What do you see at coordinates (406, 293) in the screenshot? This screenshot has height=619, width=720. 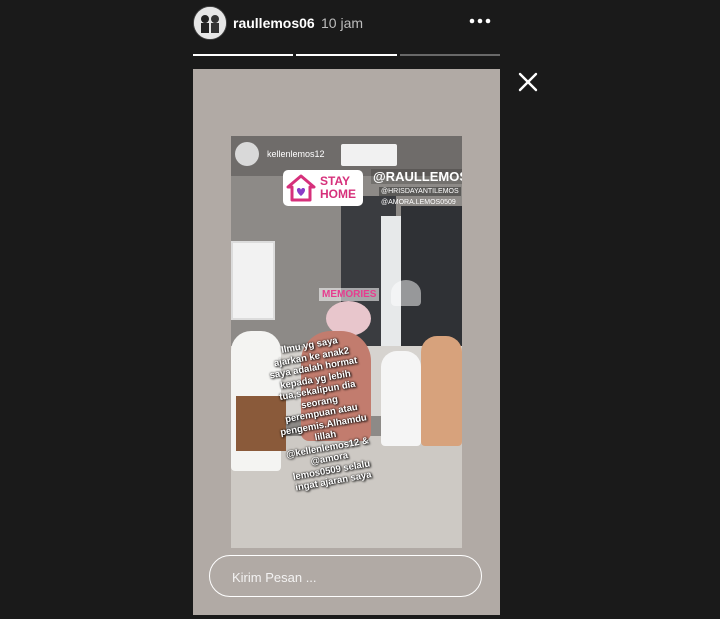 I see `mosque-sticker` at bounding box center [406, 293].